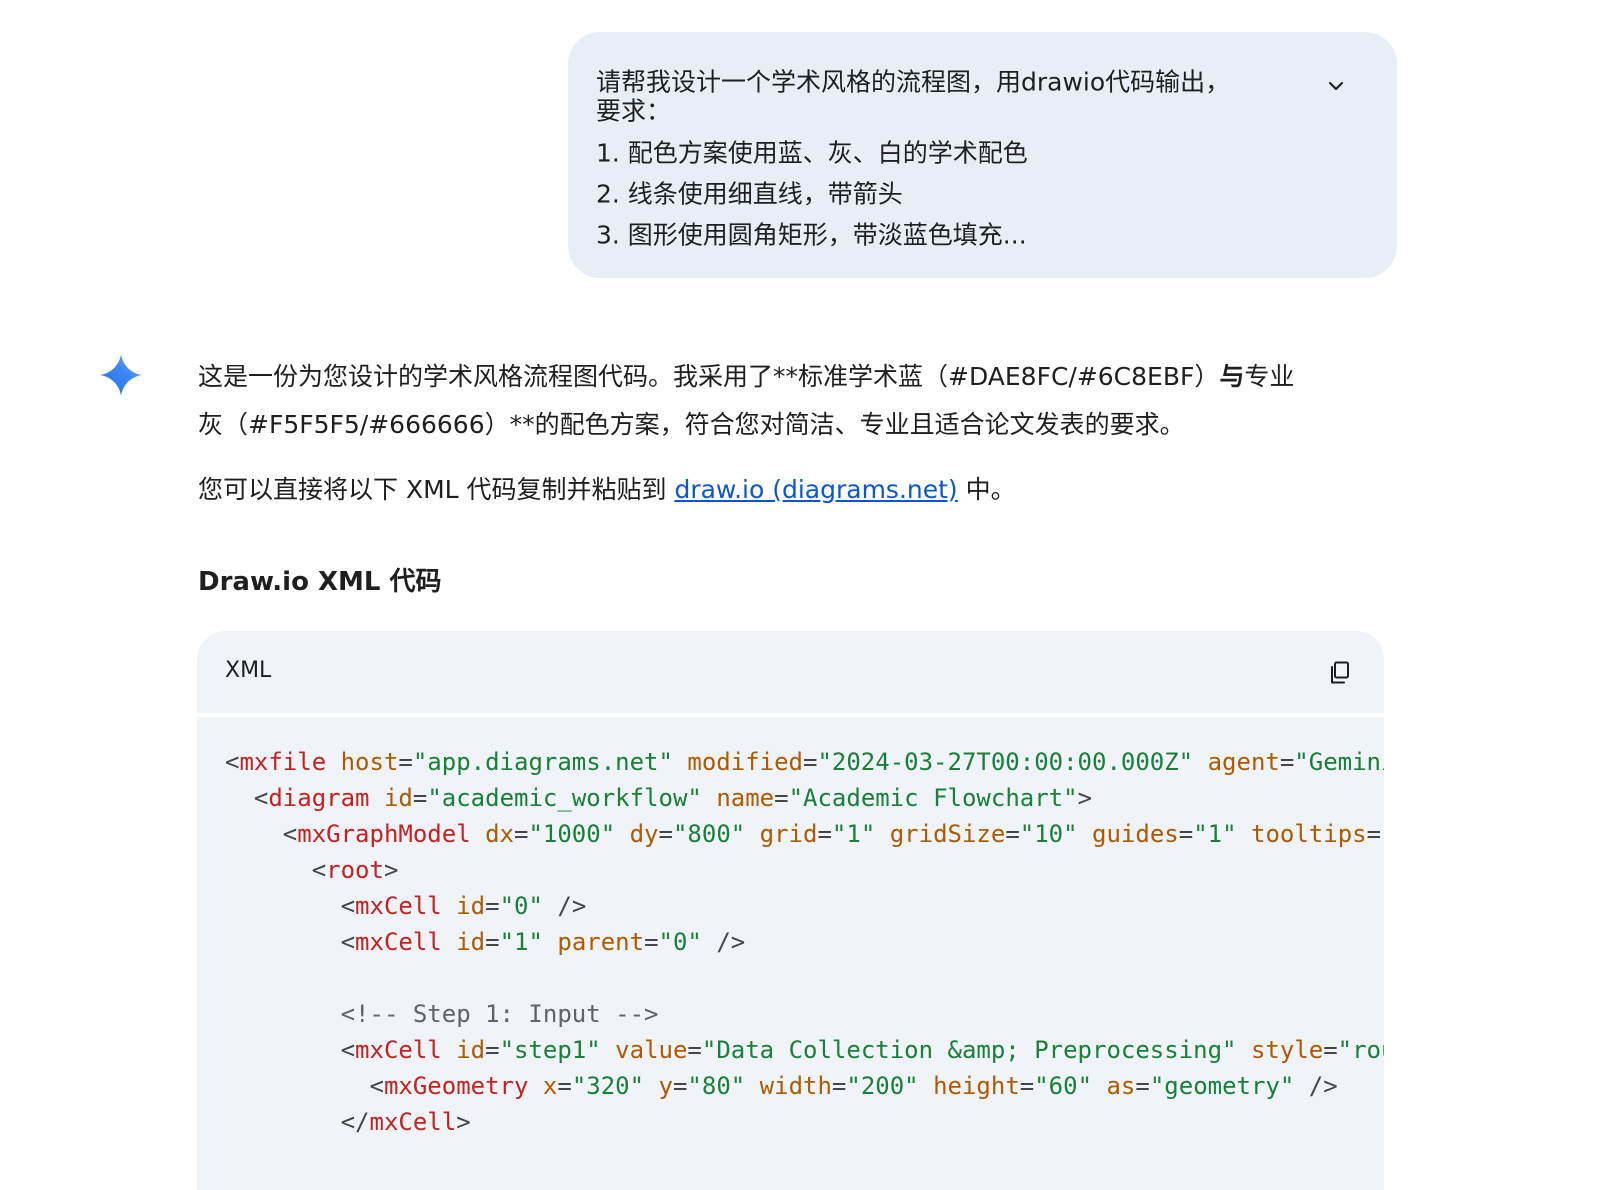 The image size is (1600, 1190). I want to click on copy-code-button, so click(1340, 673).